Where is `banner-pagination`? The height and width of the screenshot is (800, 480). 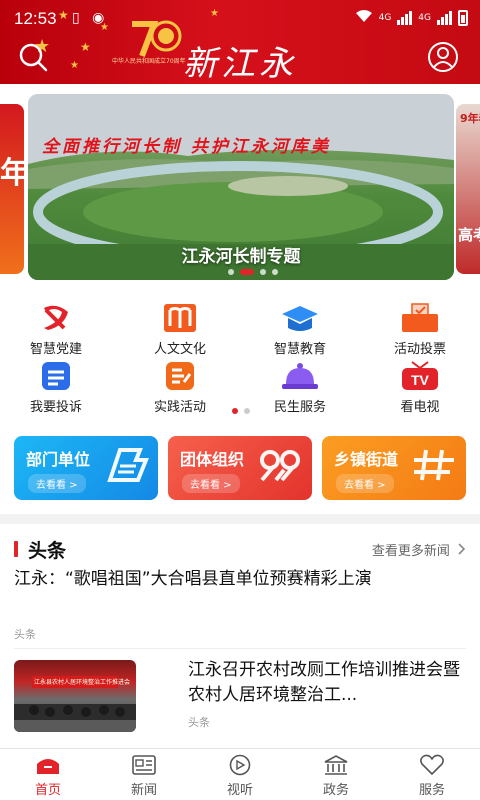 banner-pagination is located at coordinates (253, 272).